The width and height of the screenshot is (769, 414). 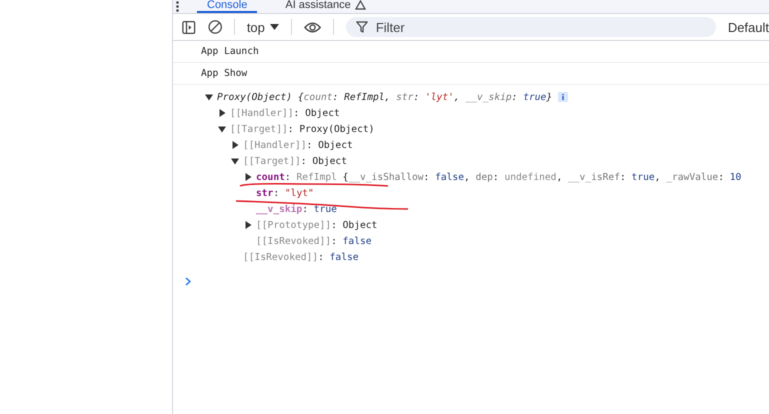 What do you see at coordinates (188, 281) in the screenshot?
I see `prompt-chevron-icon` at bounding box center [188, 281].